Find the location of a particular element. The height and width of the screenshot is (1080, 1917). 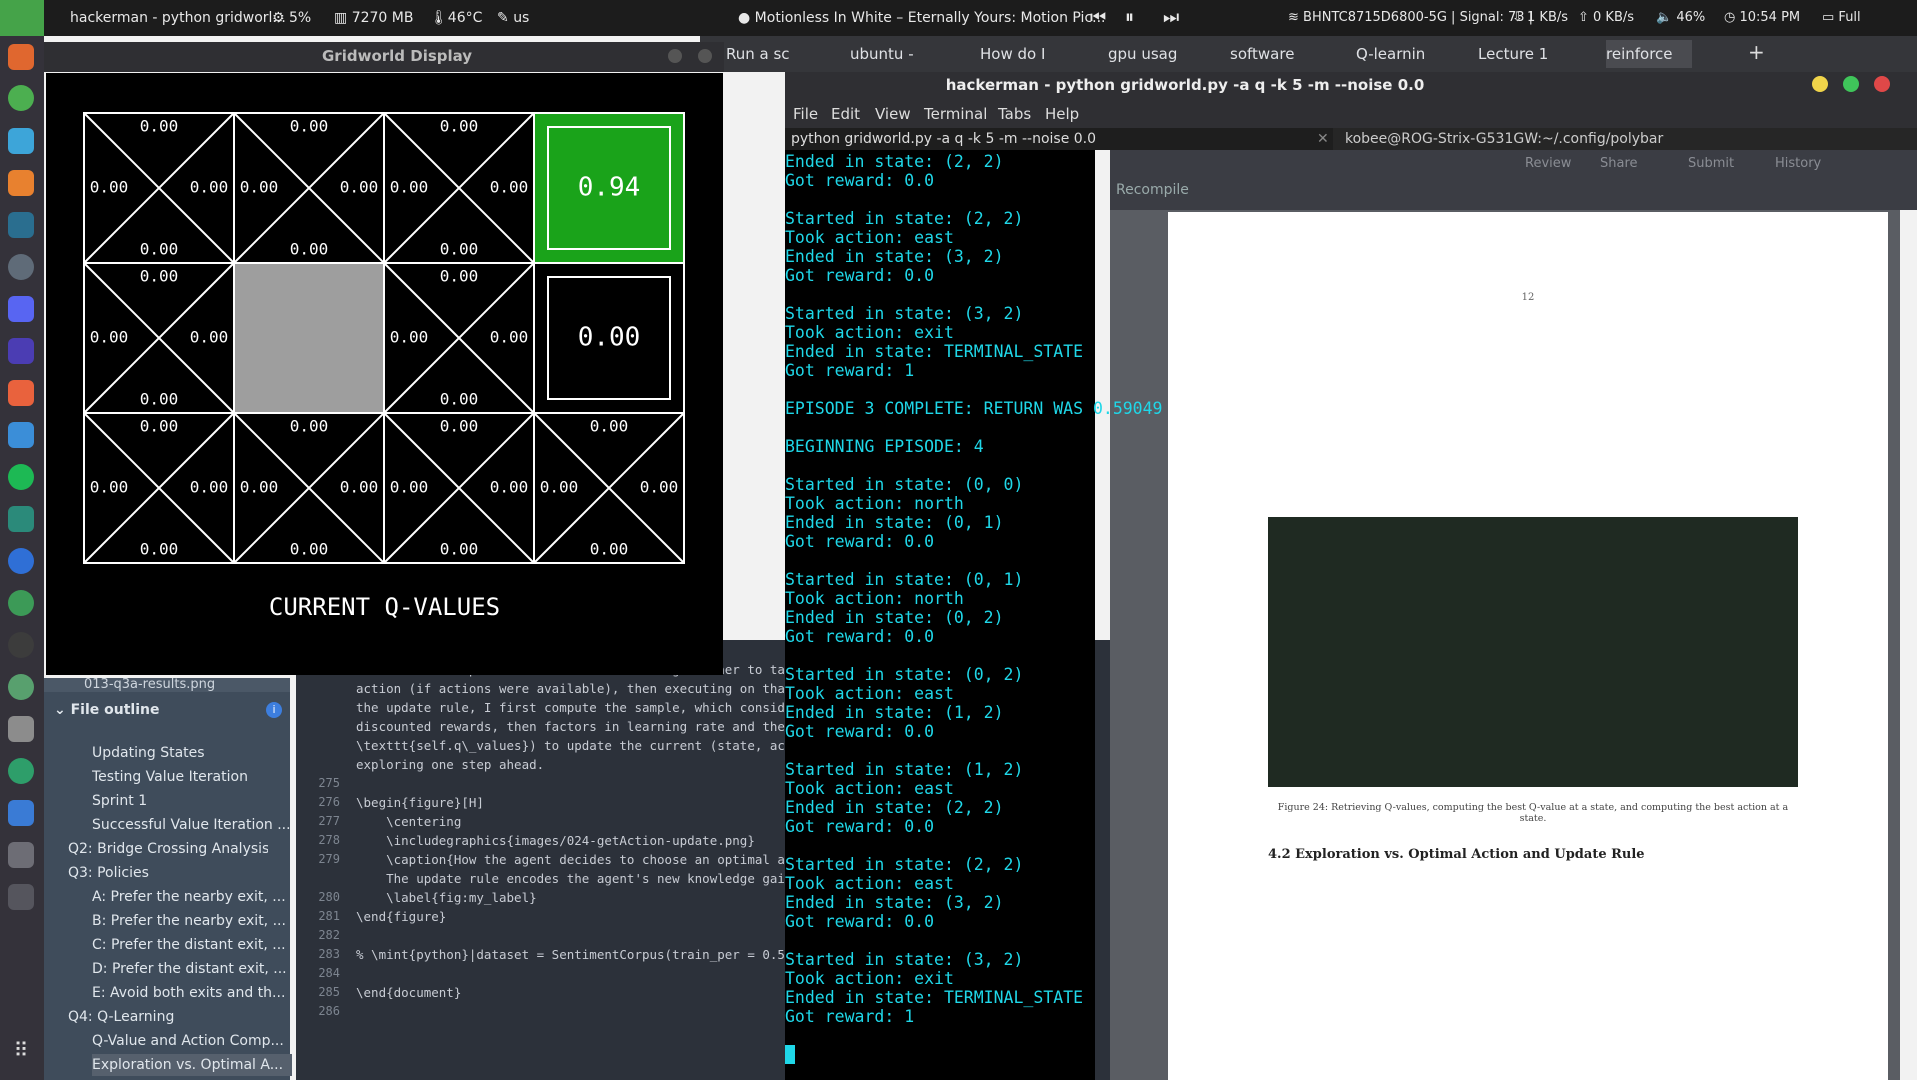

ubuntu-icon is located at coordinates (21, 57).